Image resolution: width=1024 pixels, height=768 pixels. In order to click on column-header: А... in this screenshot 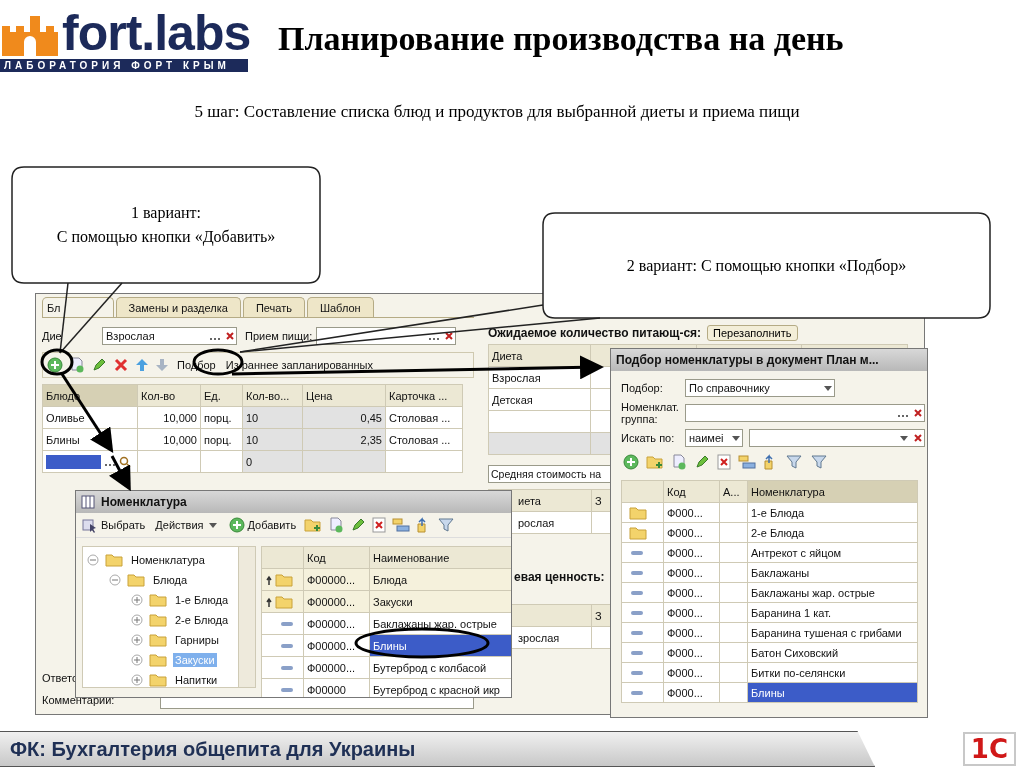, I will do `click(733, 491)`.